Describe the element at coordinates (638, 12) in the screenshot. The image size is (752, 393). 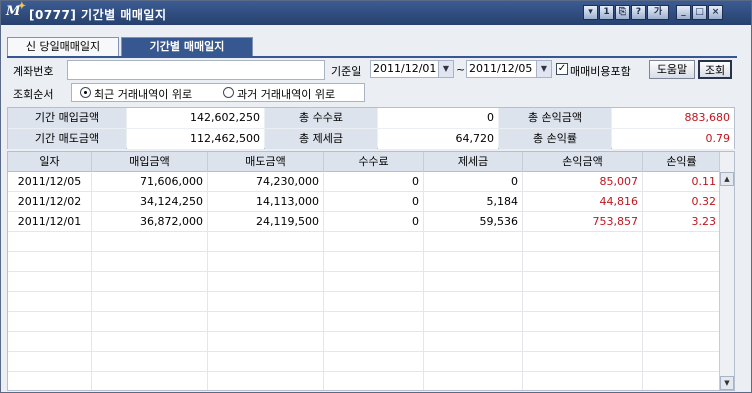
I see `help-icon: ?` at that location.